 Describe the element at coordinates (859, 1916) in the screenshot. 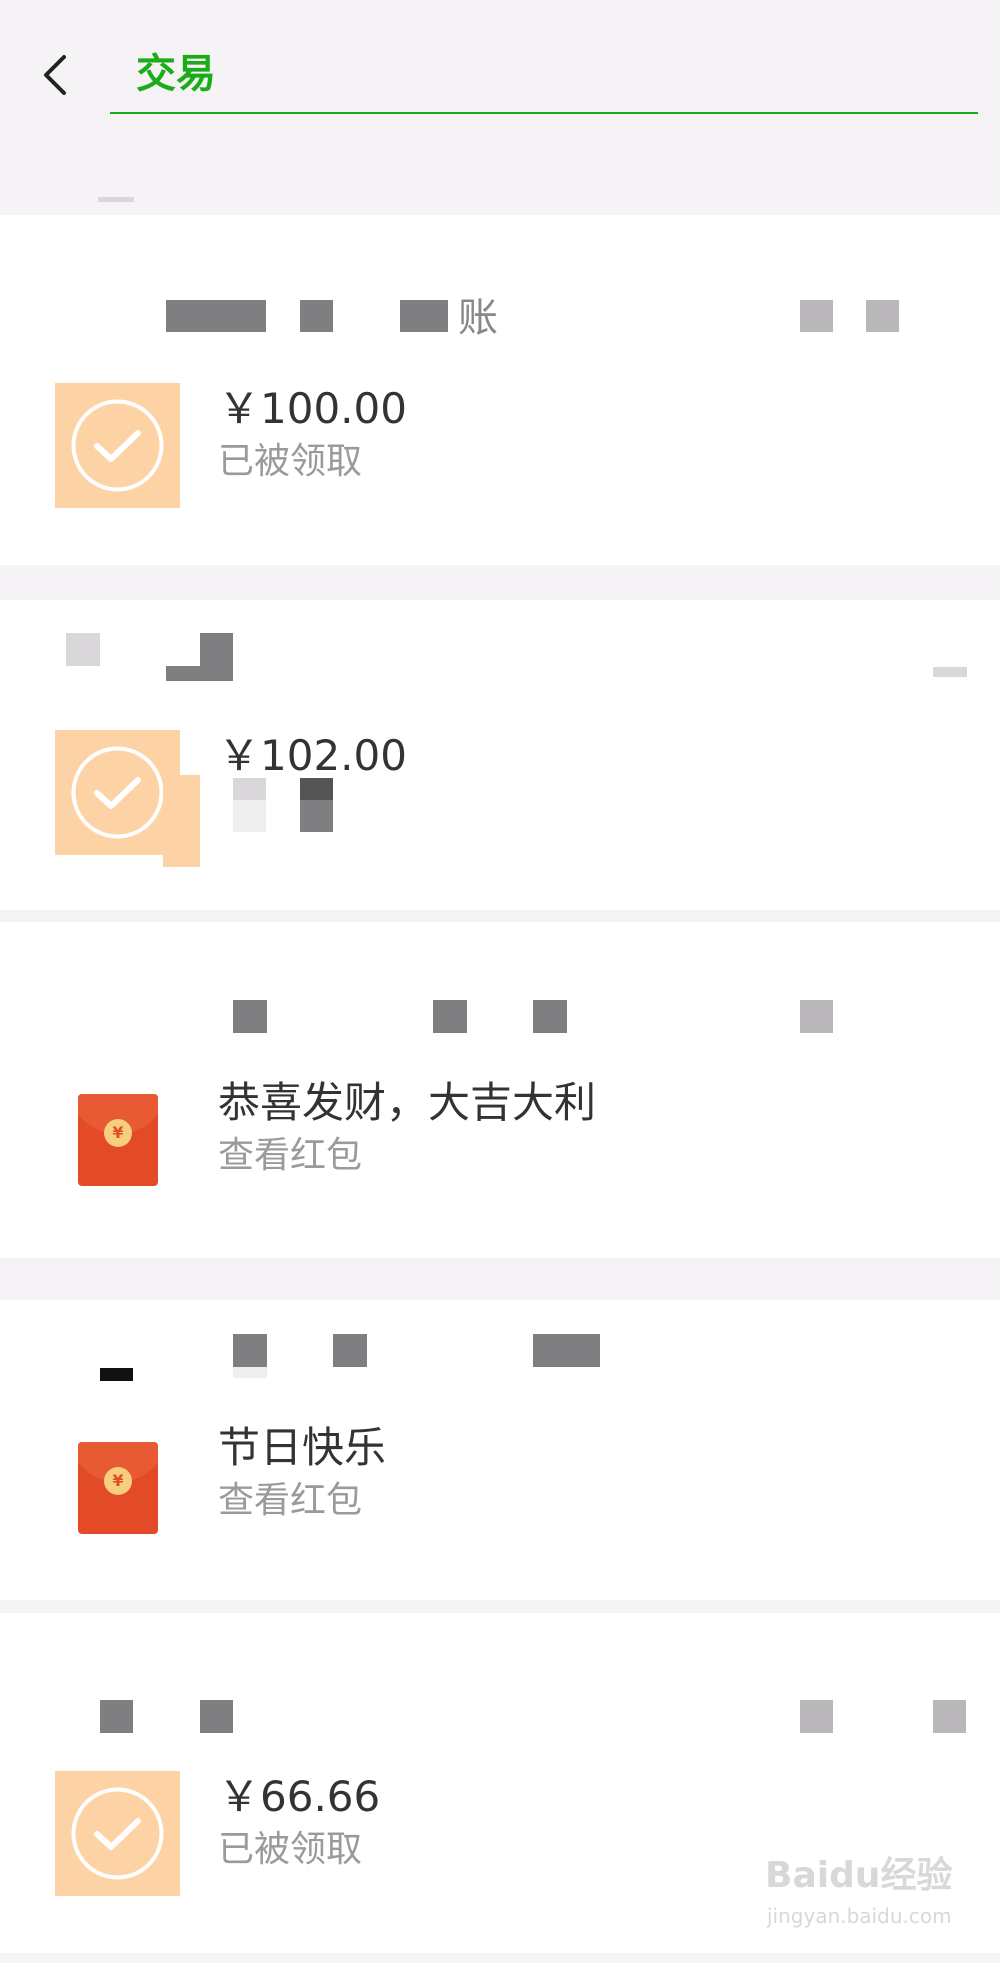

I see `watermark-url: jingyan.baidu.com` at that location.